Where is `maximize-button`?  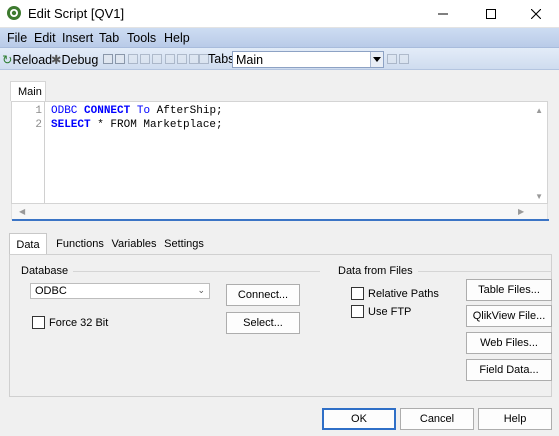
maximize-button is located at coordinates (491, 14).